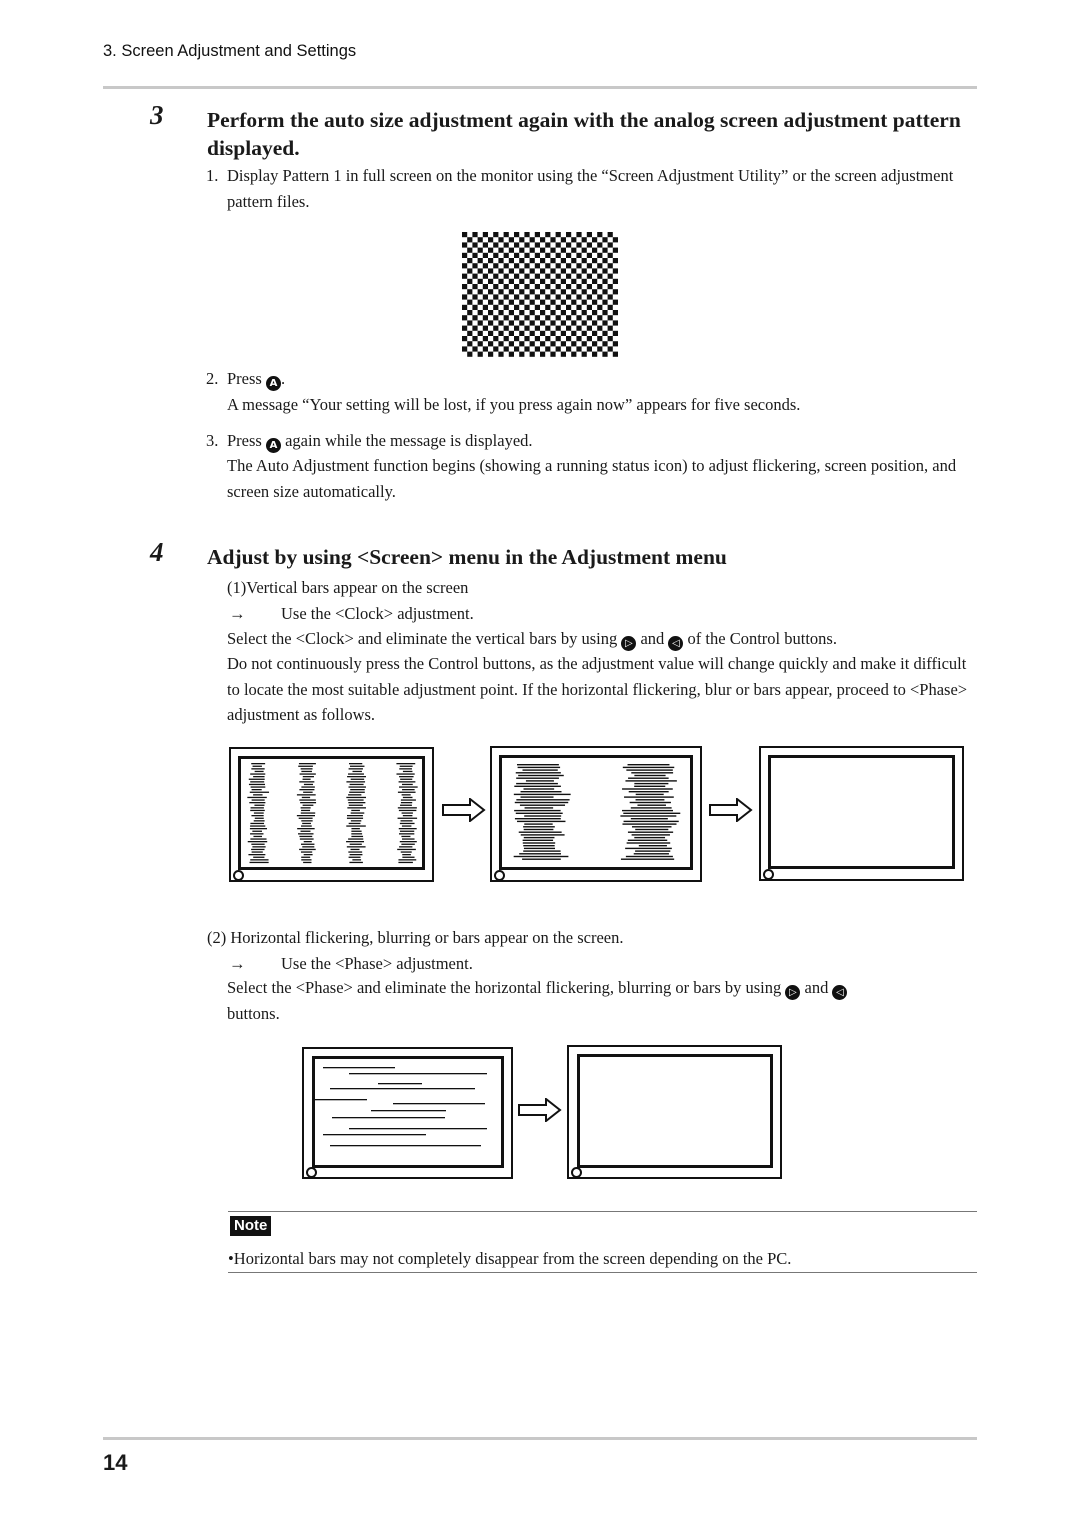 The image size is (1080, 1527). I want to click on note-badge: Note, so click(251, 1226).